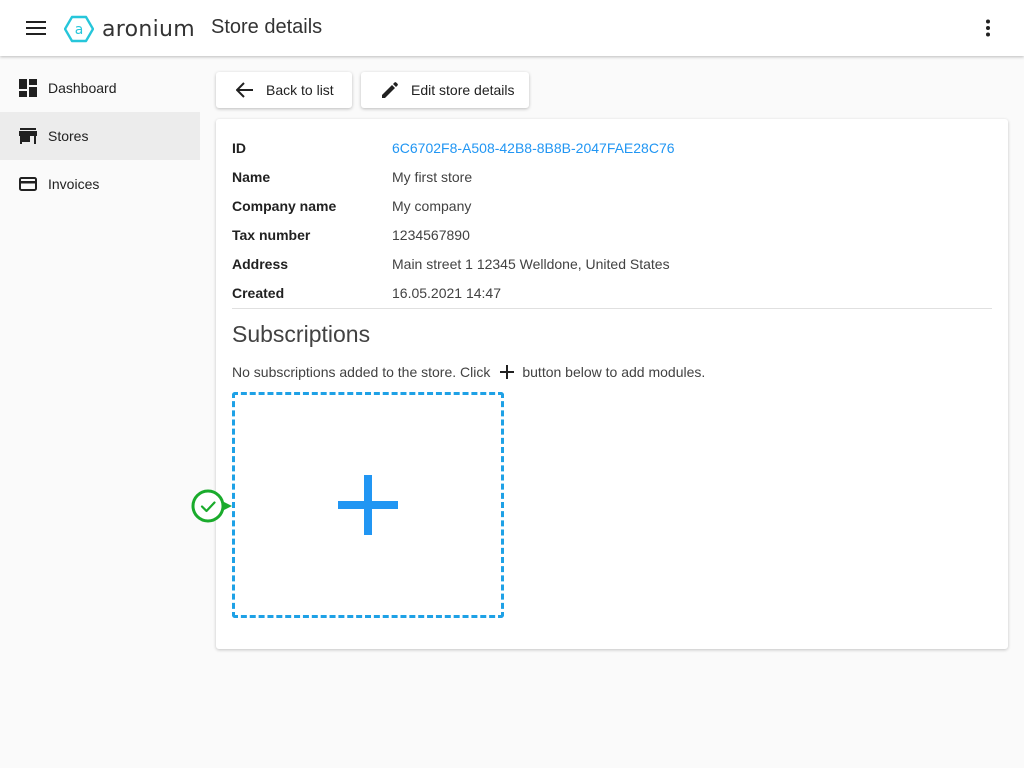 This screenshot has width=1024, height=768. Describe the element at coordinates (267, 27) in the screenshot. I see `page-title: Store details` at that location.